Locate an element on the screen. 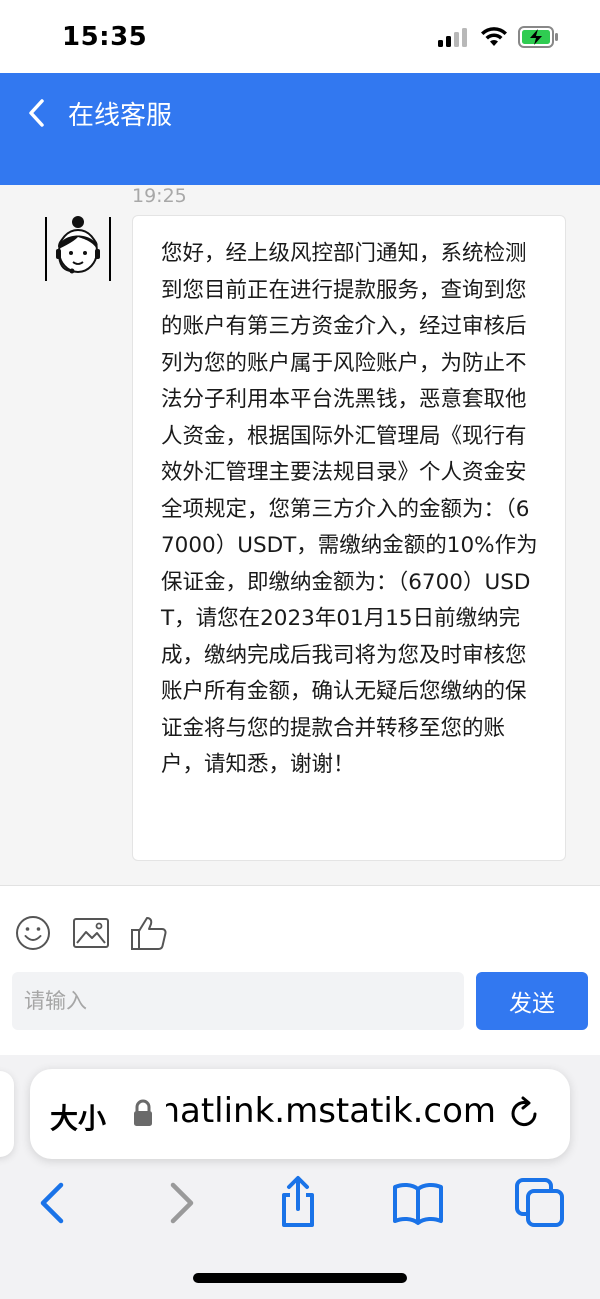  status-time: 15:35 is located at coordinates (105, 37).